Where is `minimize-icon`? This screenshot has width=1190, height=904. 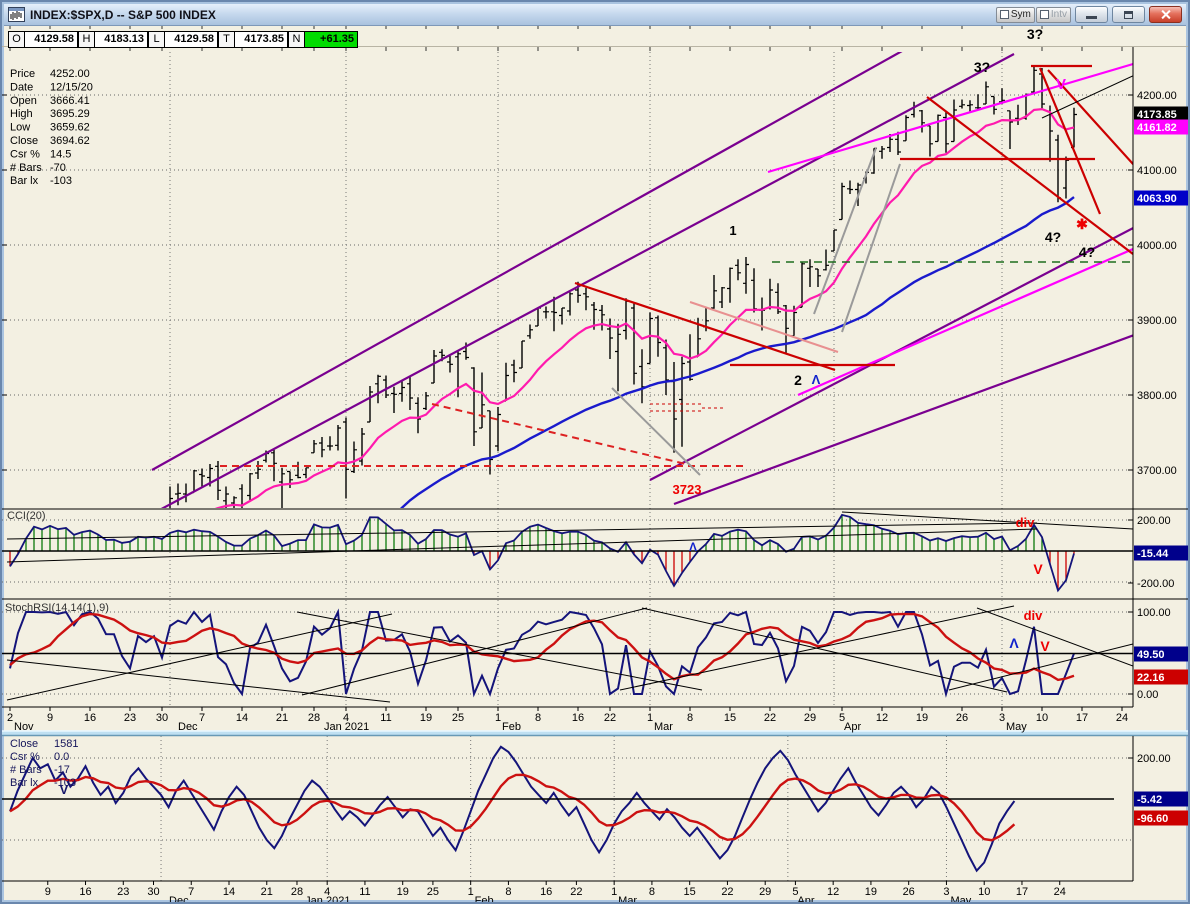
minimize-icon is located at coordinates (1091, 17).